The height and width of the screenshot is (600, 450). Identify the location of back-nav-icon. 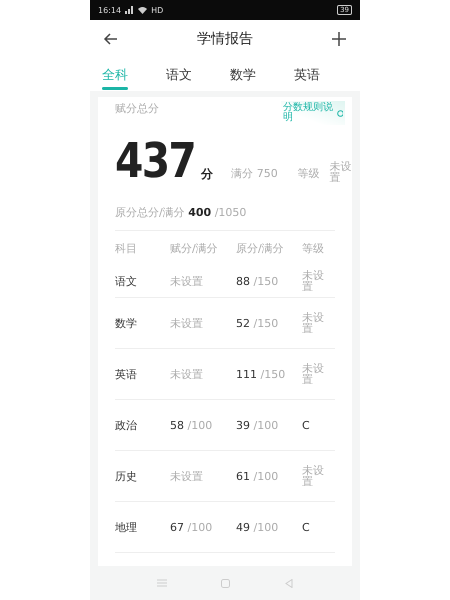
(288, 583).